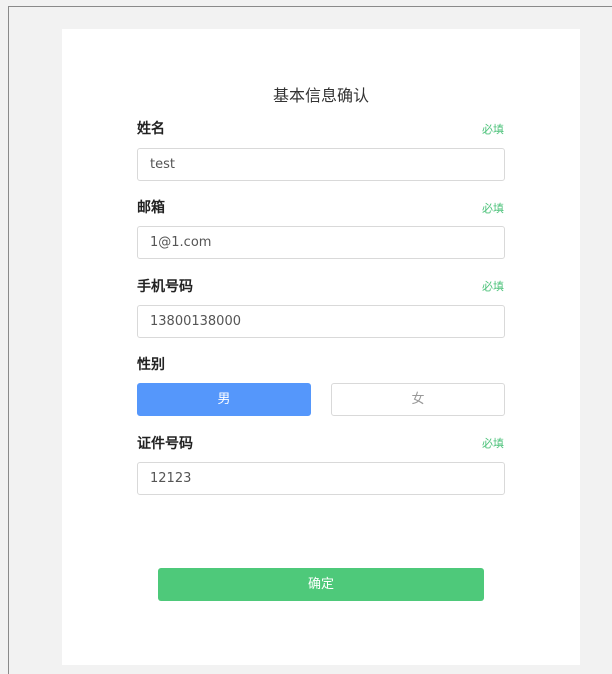  I want to click on name-label: 姓名, so click(151, 129).